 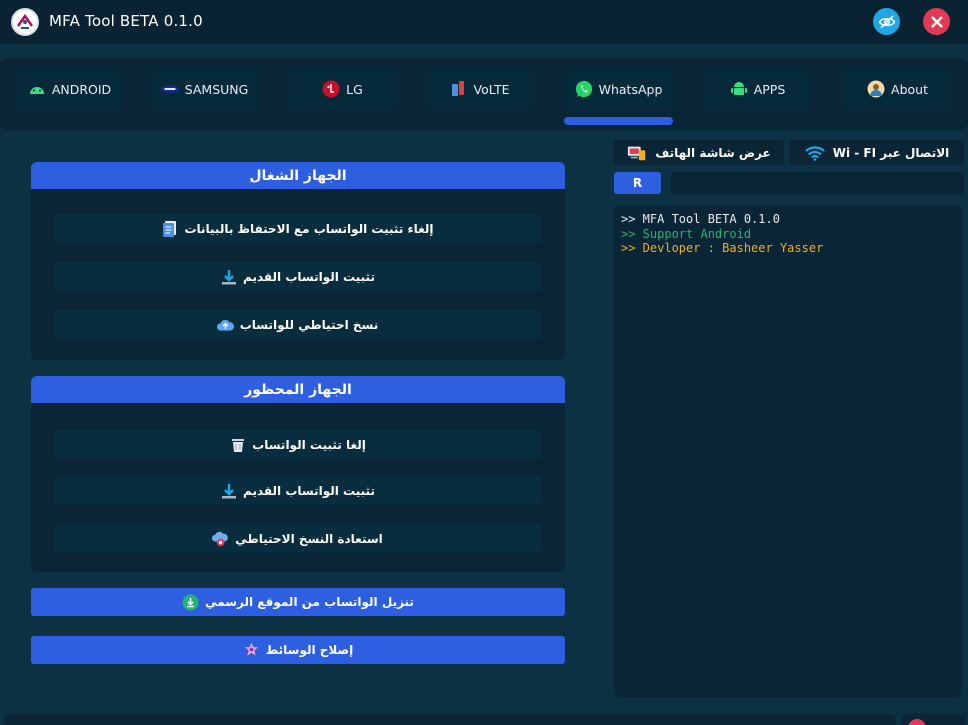 I want to click on button-label: عرض شاشة الهاتف, so click(x=713, y=152).